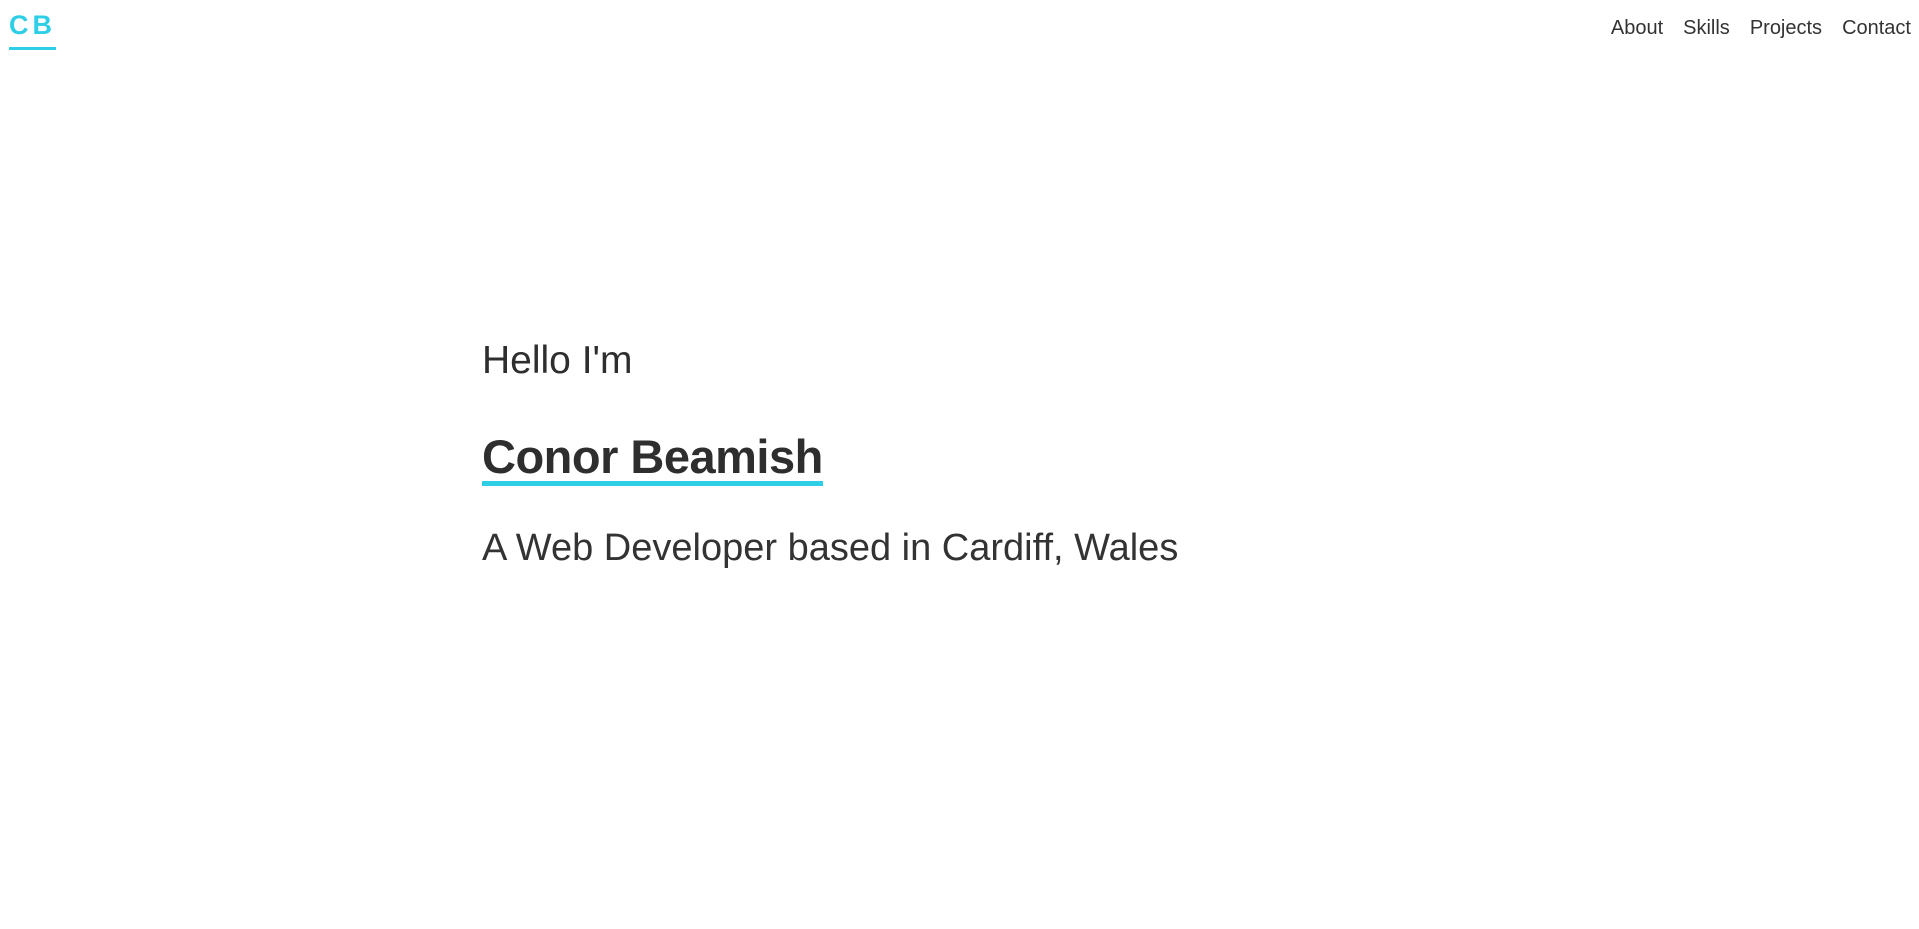 This screenshot has height=929, width=1919. Describe the element at coordinates (32, 48) in the screenshot. I see `logo-underline` at that location.